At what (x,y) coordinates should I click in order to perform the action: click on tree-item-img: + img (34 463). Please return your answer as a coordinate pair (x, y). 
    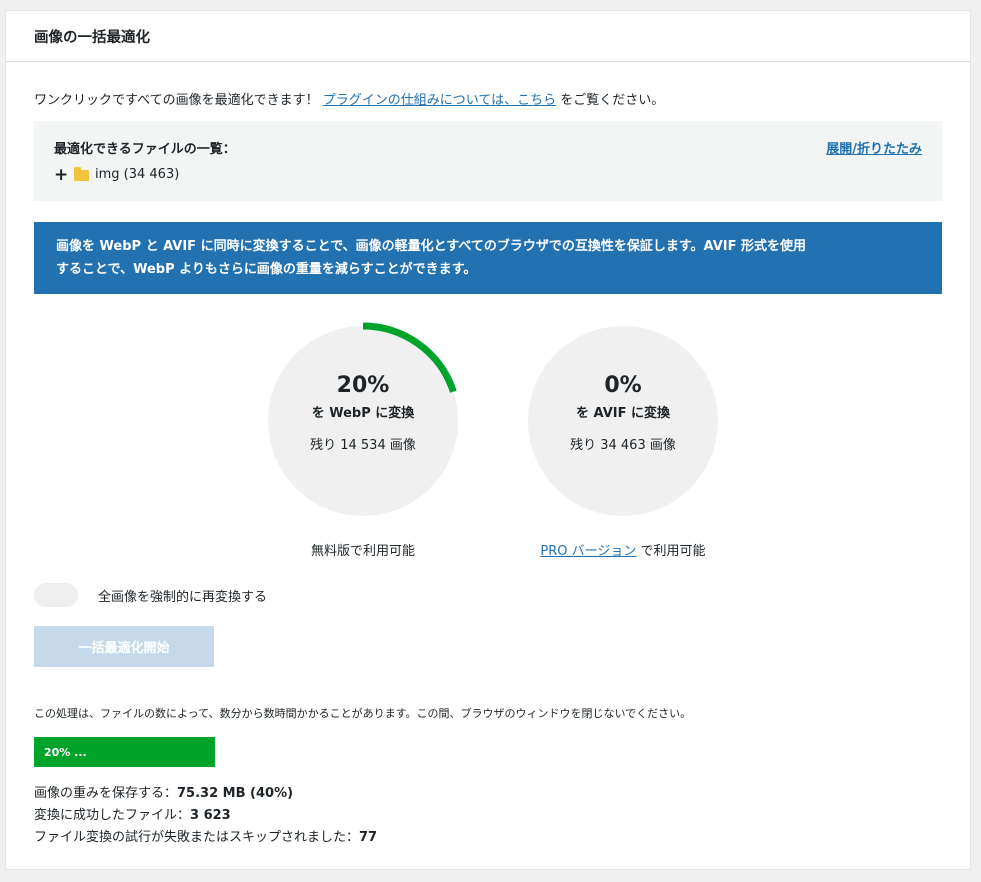
    Looking at the image, I should click on (117, 174).